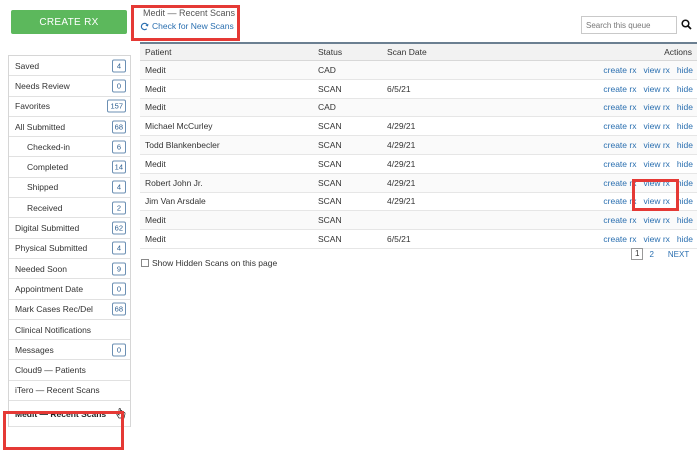 The image size is (698, 455). What do you see at coordinates (61, 413) in the screenshot?
I see `sidebar-item-label: Medit — Recent Scans` at bounding box center [61, 413].